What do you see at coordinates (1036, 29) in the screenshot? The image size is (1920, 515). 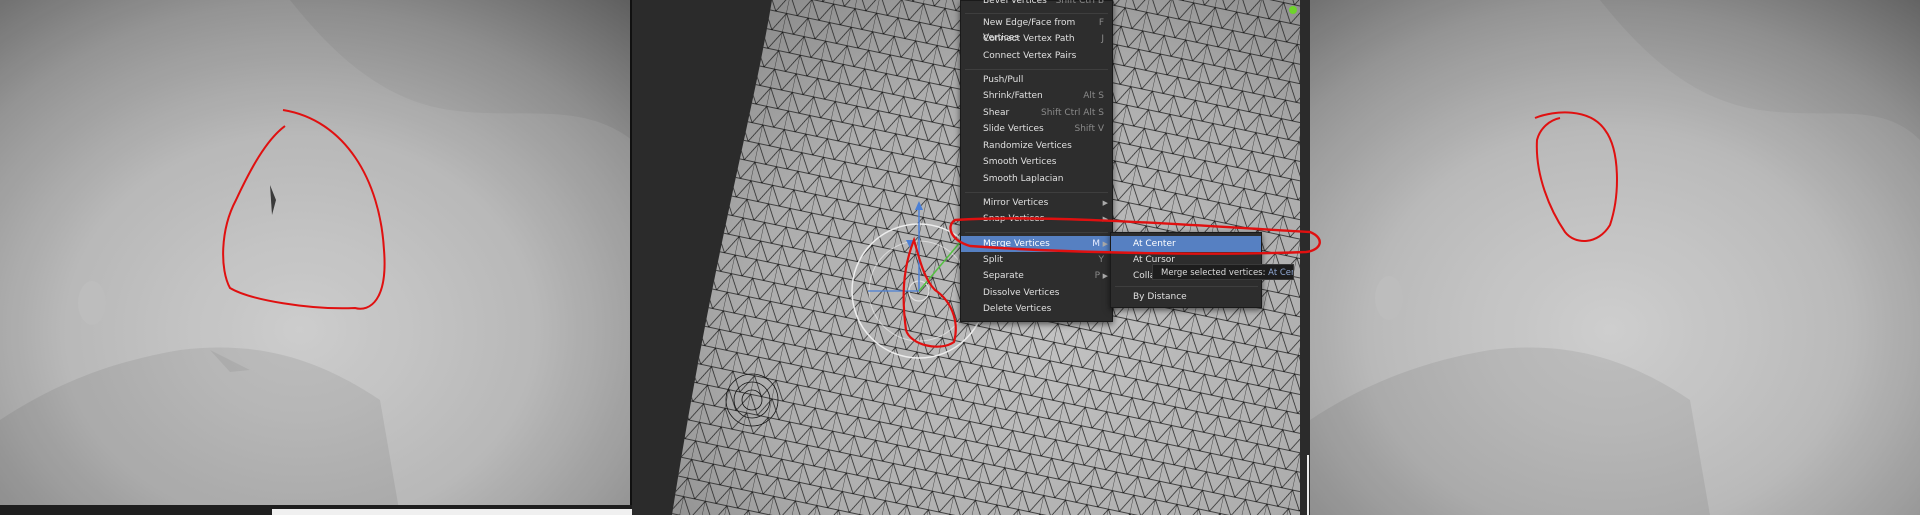 I see `menu-item-new-edge-face: New Edge/Face from Vertices F` at bounding box center [1036, 29].